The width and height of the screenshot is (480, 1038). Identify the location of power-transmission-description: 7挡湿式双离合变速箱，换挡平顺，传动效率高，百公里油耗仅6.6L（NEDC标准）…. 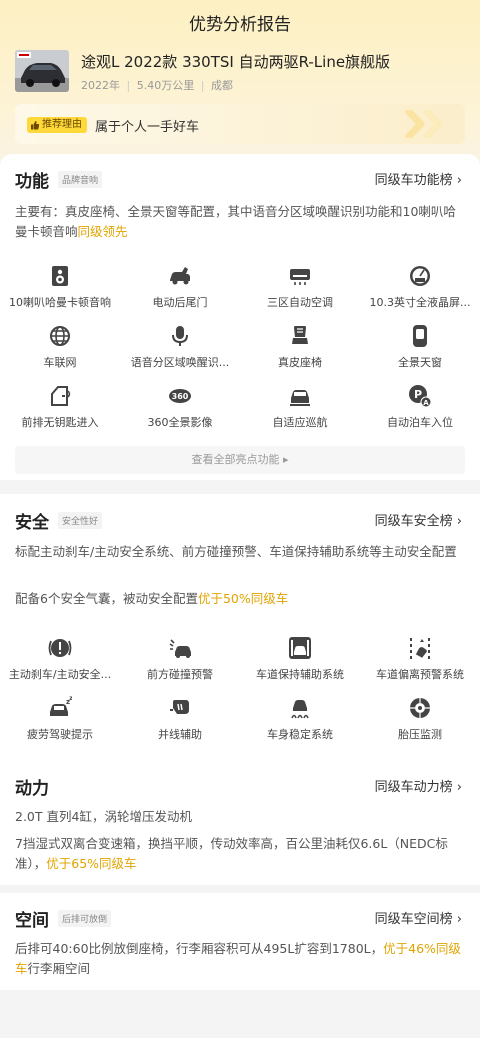
(240, 854).